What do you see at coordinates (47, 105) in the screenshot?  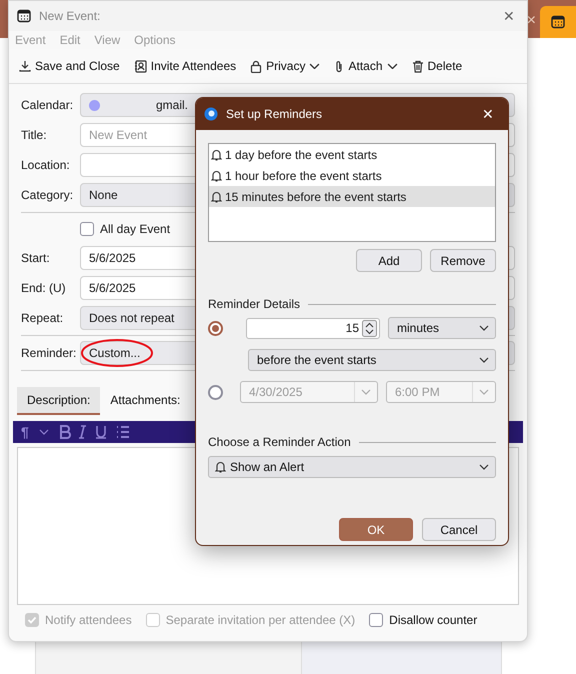 I see `field-label: Calendar:` at bounding box center [47, 105].